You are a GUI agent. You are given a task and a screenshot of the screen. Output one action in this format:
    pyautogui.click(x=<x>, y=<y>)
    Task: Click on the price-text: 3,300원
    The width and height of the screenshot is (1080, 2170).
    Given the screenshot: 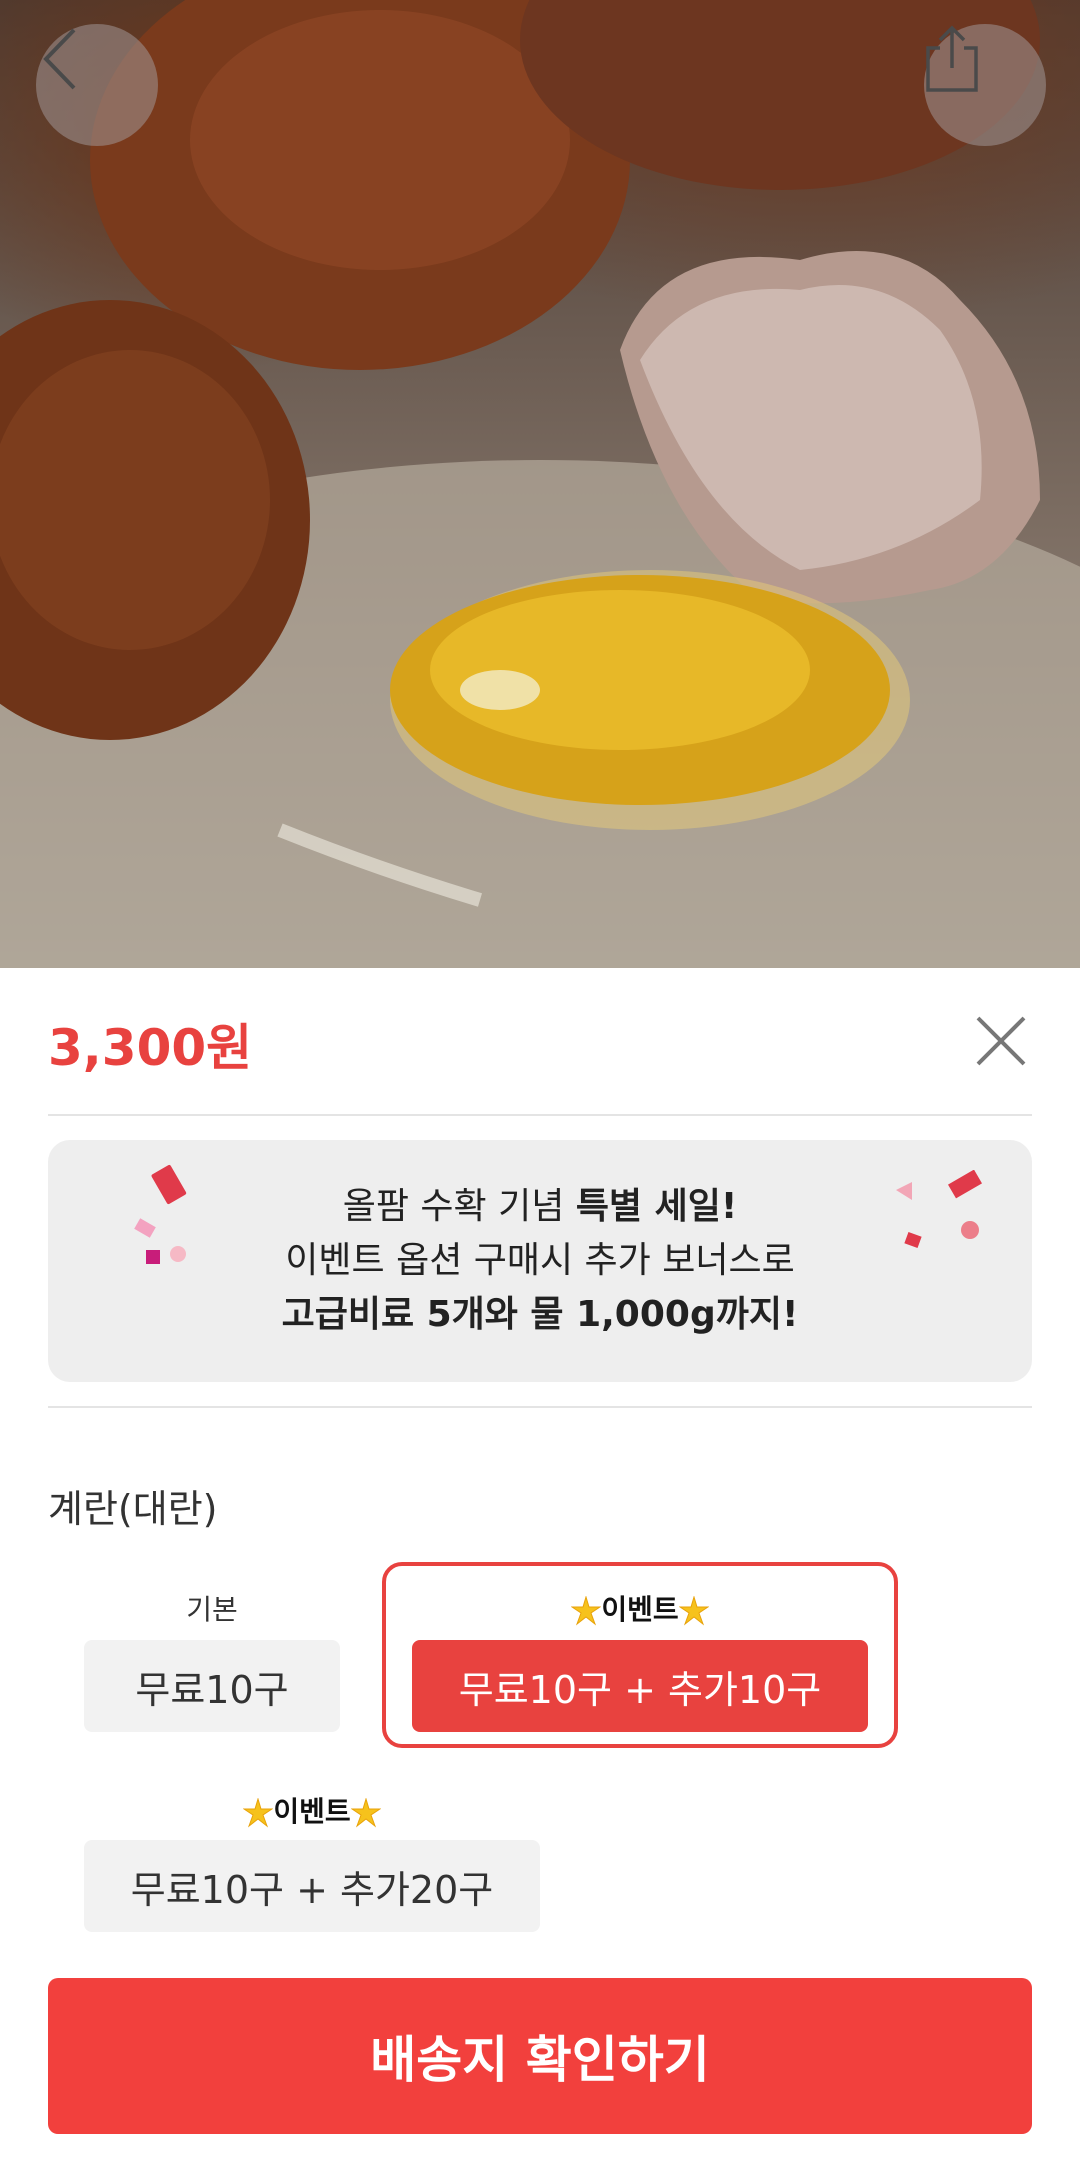 What is the action you would take?
    pyautogui.click(x=150, y=1048)
    